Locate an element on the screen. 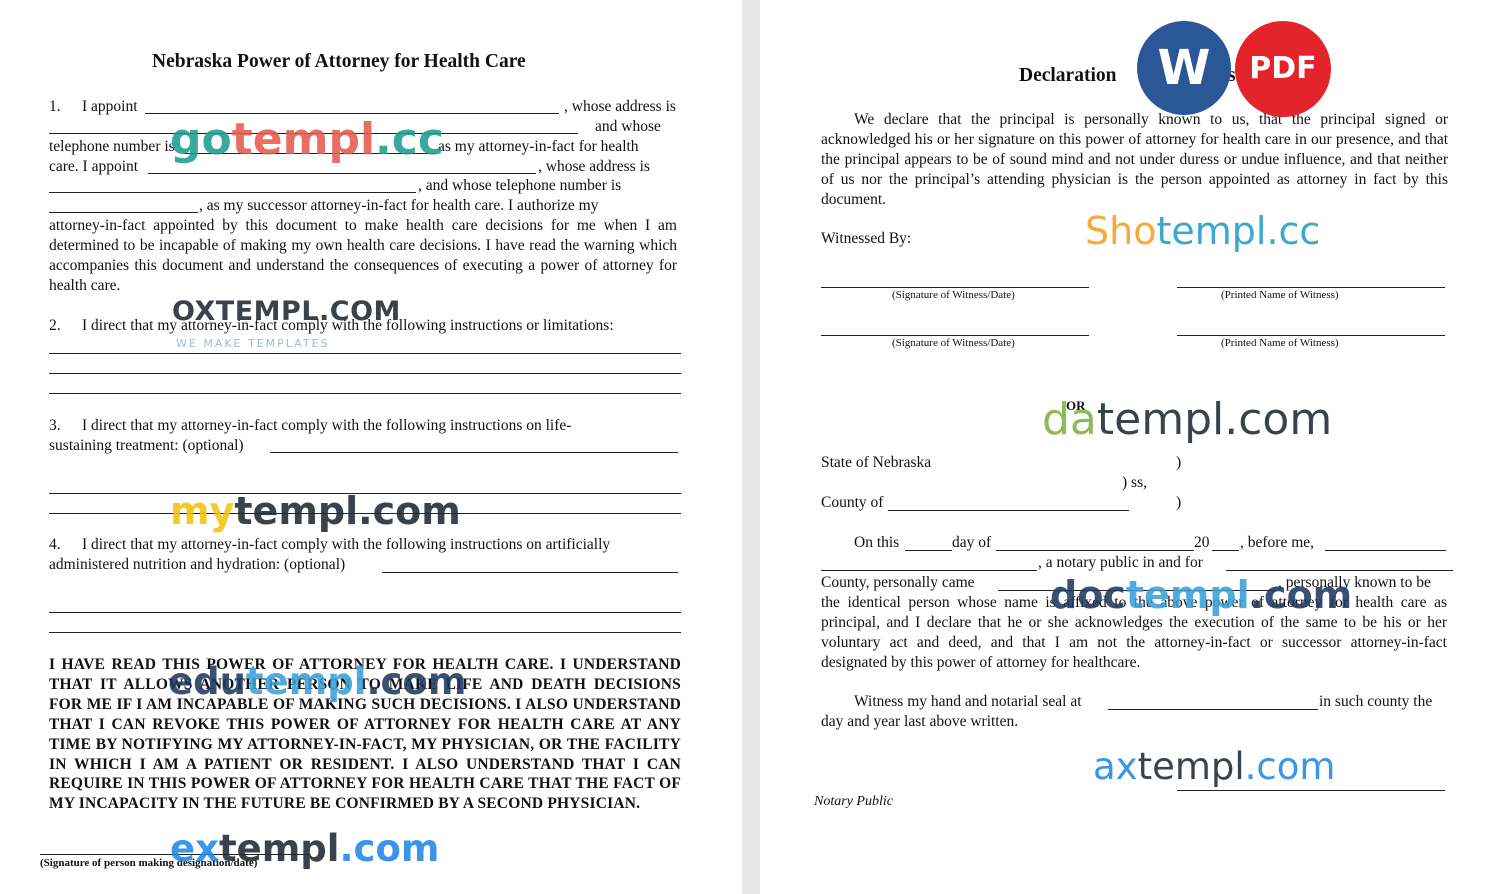 Image resolution: width=1500 pixels, height=894 pixels. notary-public-label: Notary Public is located at coordinates (853, 801).